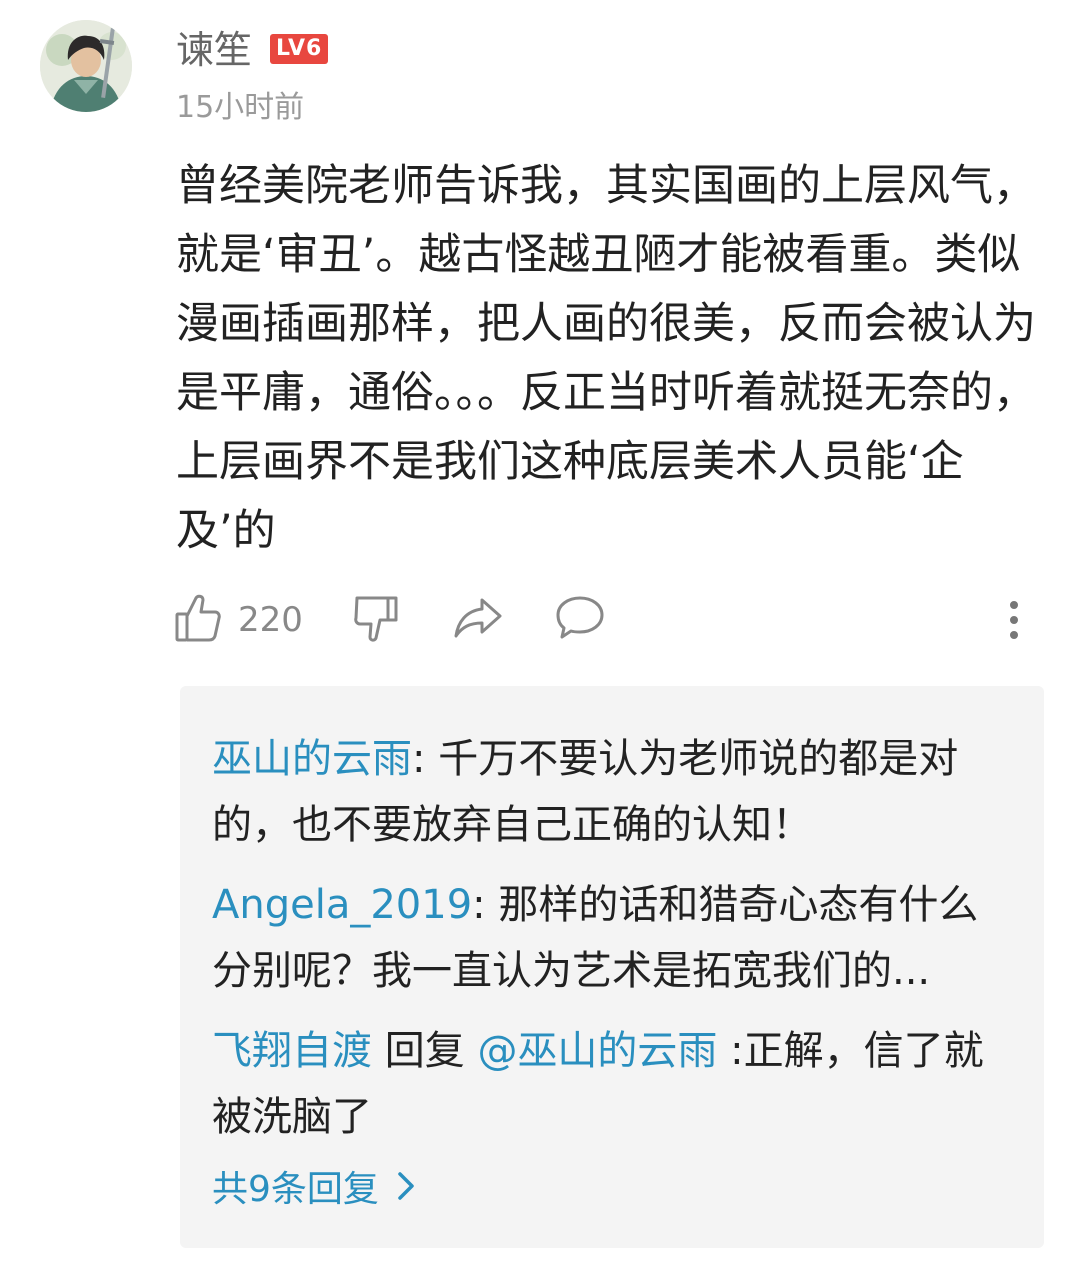 Image resolution: width=1080 pixels, height=1278 pixels. Describe the element at coordinates (312, 759) in the screenshot. I see `reply-author: 巫山的云雨` at that location.